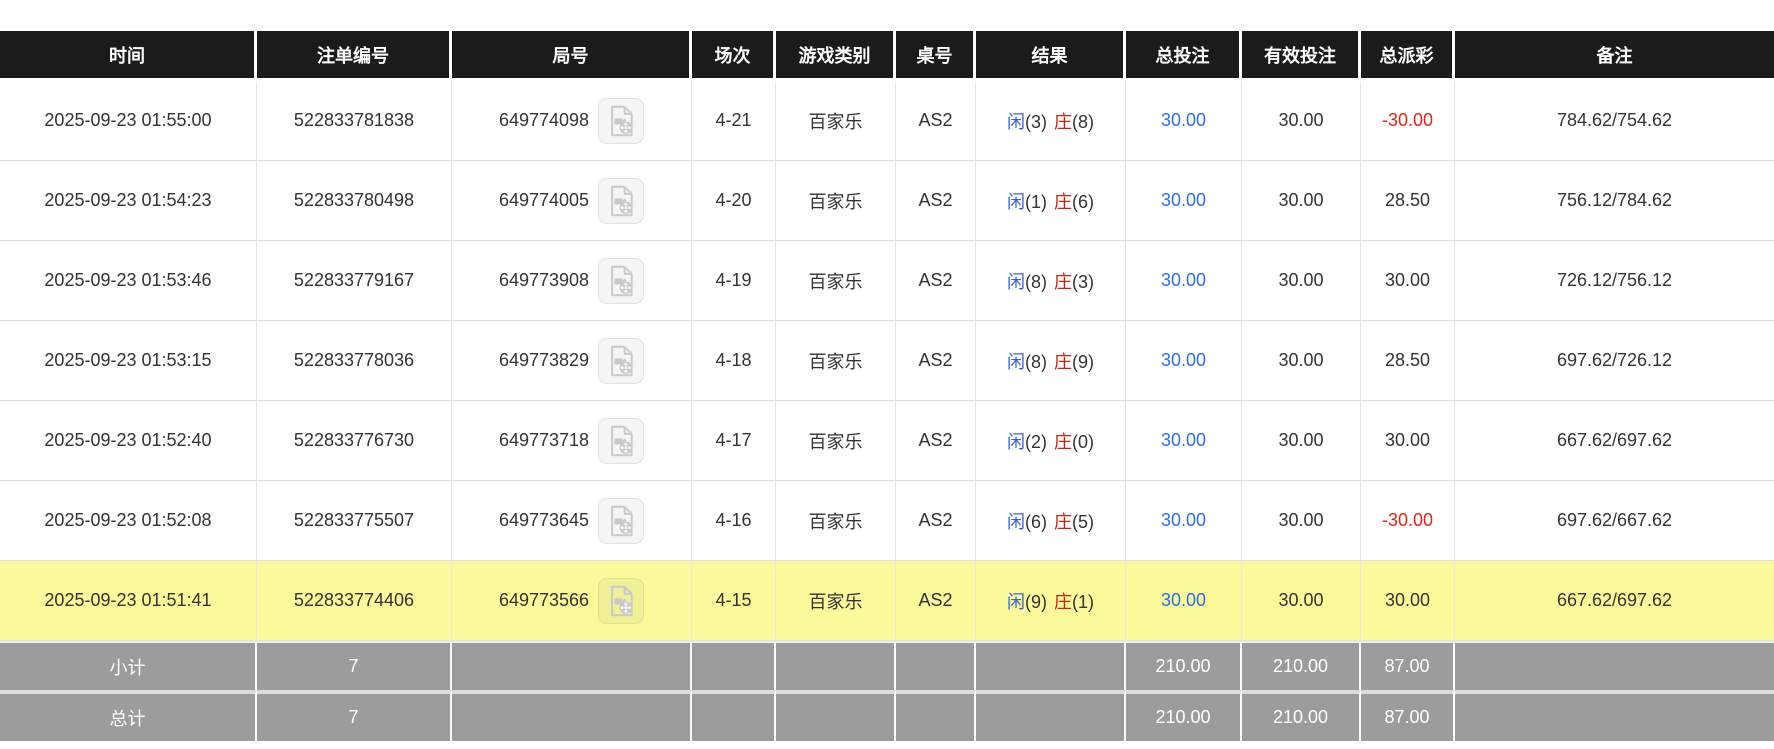 The width and height of the screenshot is (1774, 749). What do you see at coordinates (1184, 665) in the screenshot?
I see `subtotal-total-bet: 210.00` at bounding box center [1184, 665].